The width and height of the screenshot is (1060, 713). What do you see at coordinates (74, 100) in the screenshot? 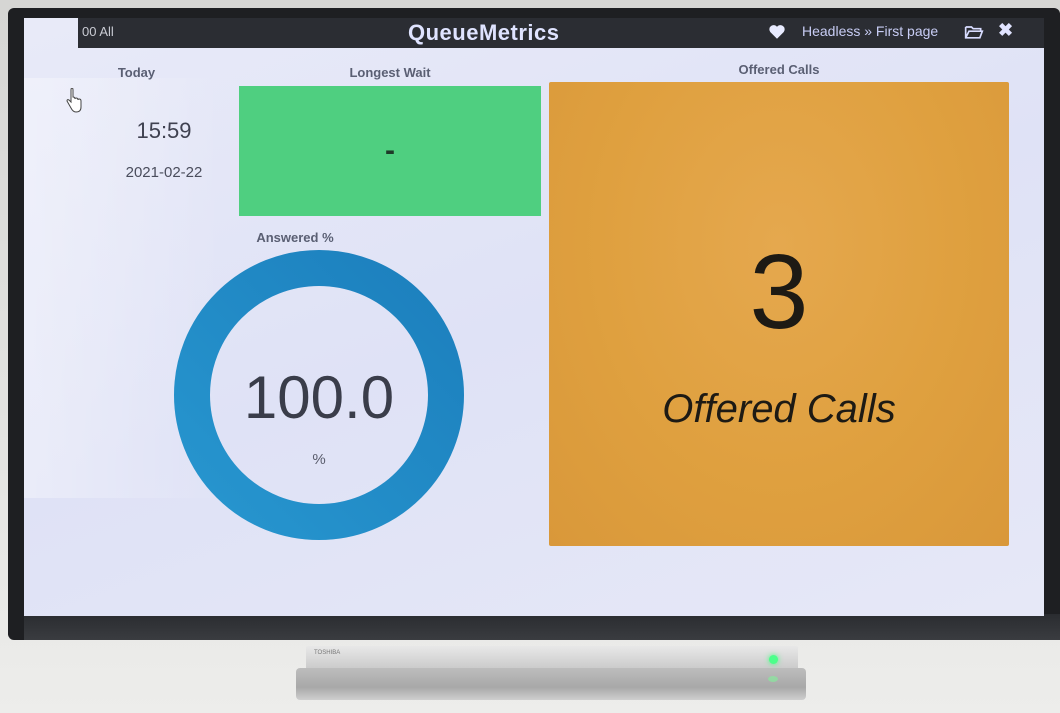
I see `hand-pointer-icon` at bounding box center [74, 100].